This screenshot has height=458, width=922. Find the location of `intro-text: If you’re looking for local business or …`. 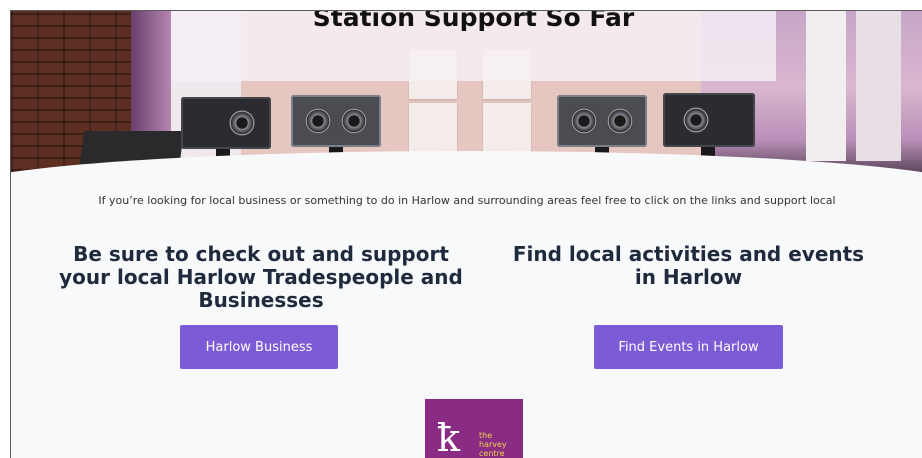

intro-text: If you’re looking for local business or … is located at coordinates (467, 200).